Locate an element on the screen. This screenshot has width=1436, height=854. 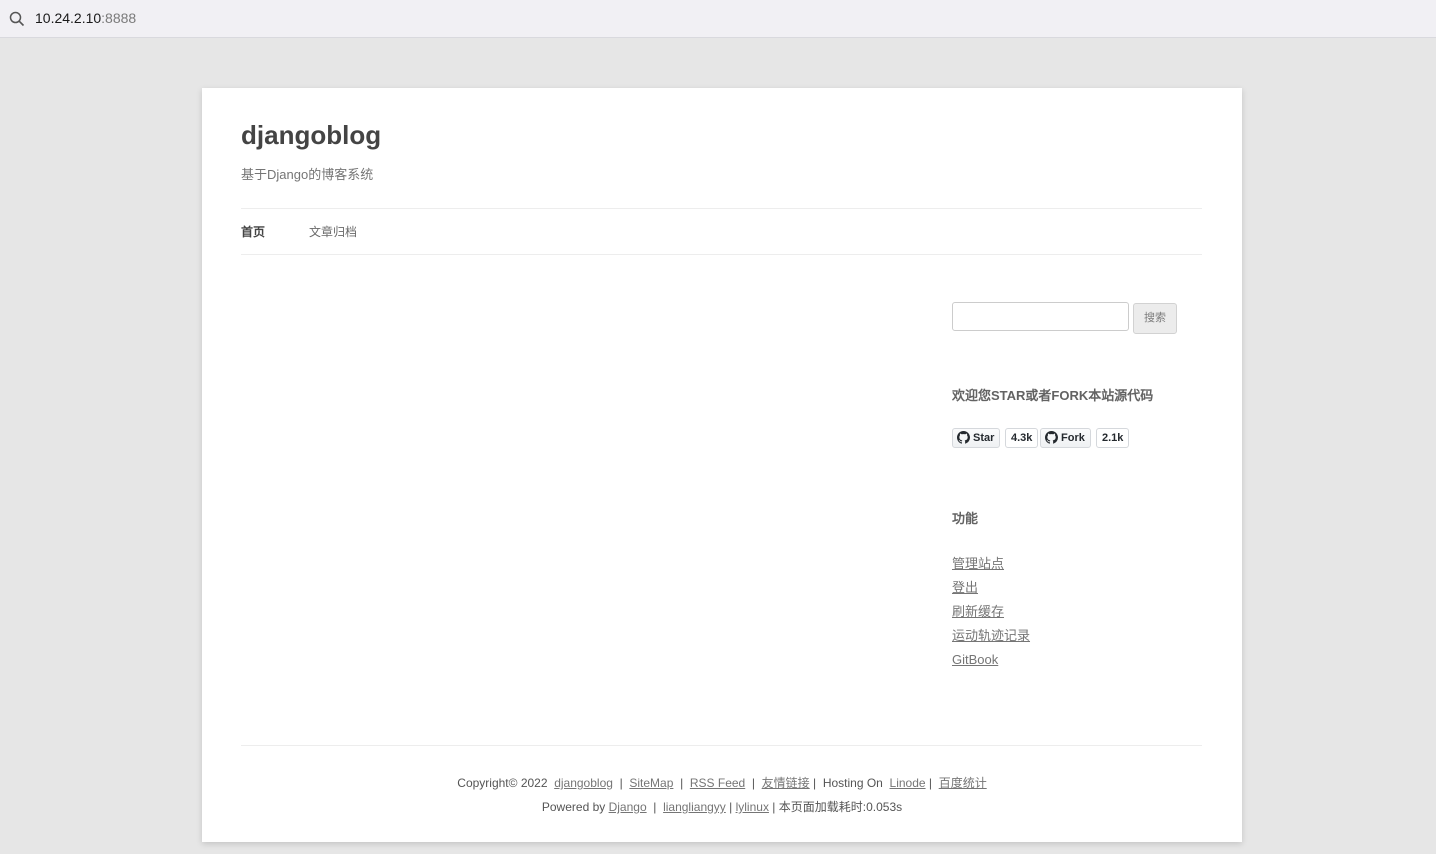
load-time-text: 本页面加载耗时:0.053s is located at coordinates (840, 807).